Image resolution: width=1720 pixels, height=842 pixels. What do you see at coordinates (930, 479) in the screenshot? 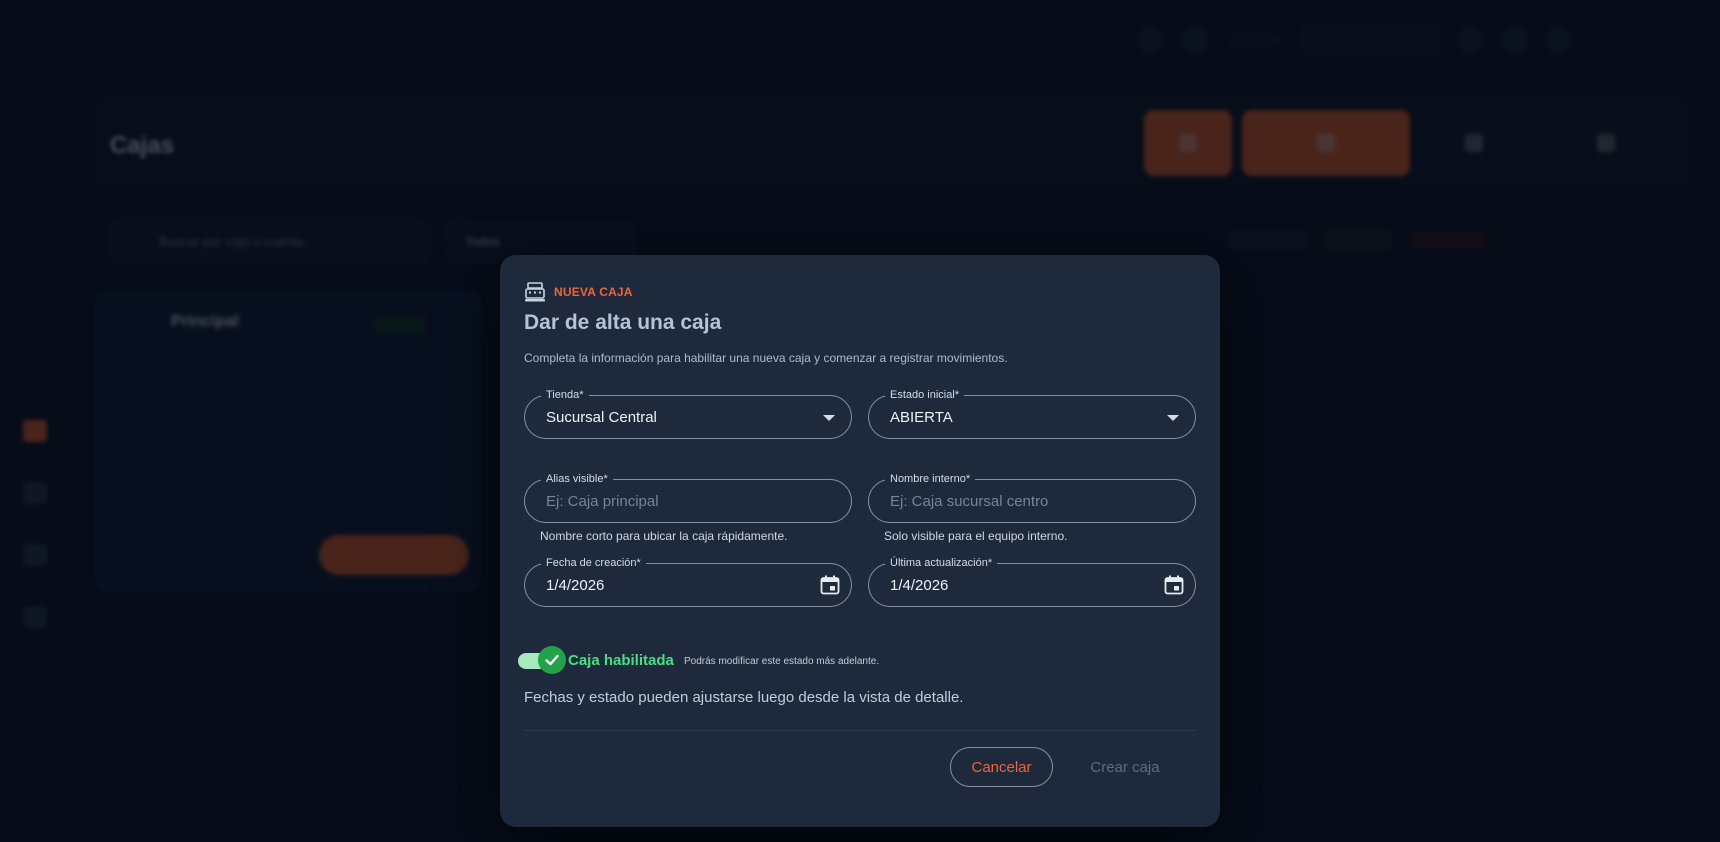
I see `nombre-interno-label: Nombre interno*` at bounding box center [930, 479].